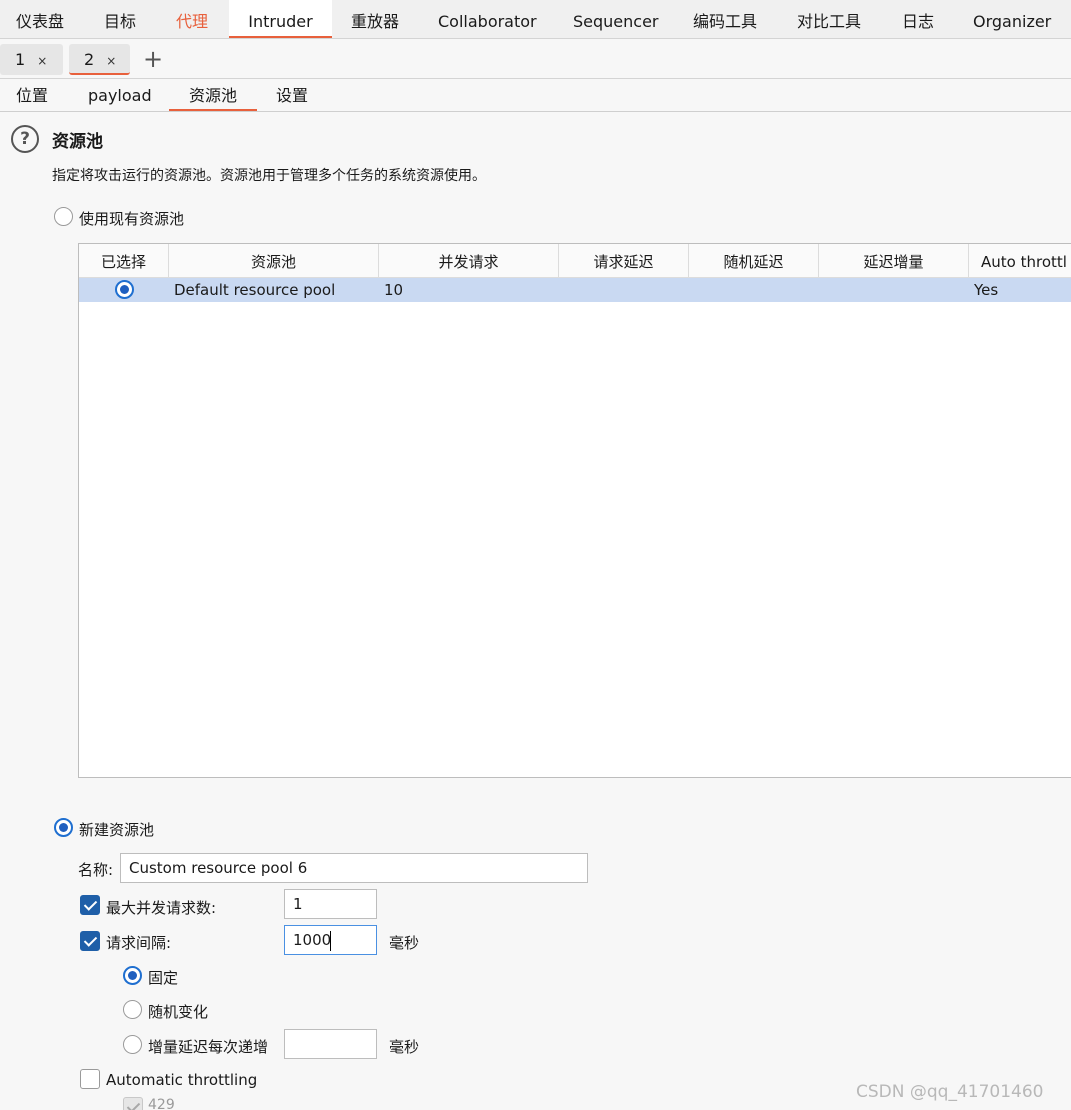 This screenshot has height=1110, width=1071. What do you see at coordinates (404, 1047) in the screenshot?
I see `increment-interval-unit: 毫秒` at bounding box center [404, 1047].